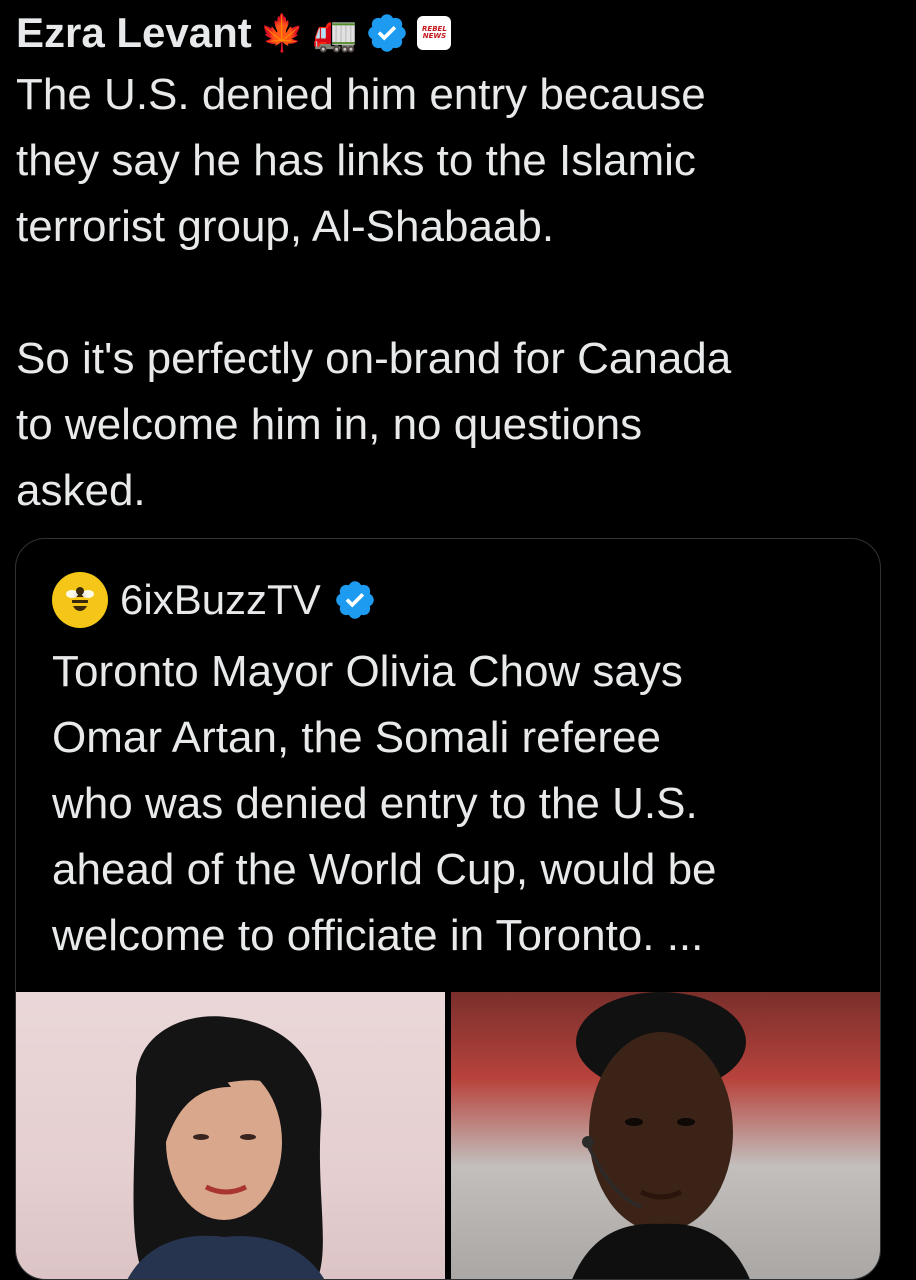 This screenshot has height=1280, width=916. What do you see at coordinates (282, 32) in the screenshot?
I see `maple-leaf-emoji: 🍁` at bounding box center [282, 32].